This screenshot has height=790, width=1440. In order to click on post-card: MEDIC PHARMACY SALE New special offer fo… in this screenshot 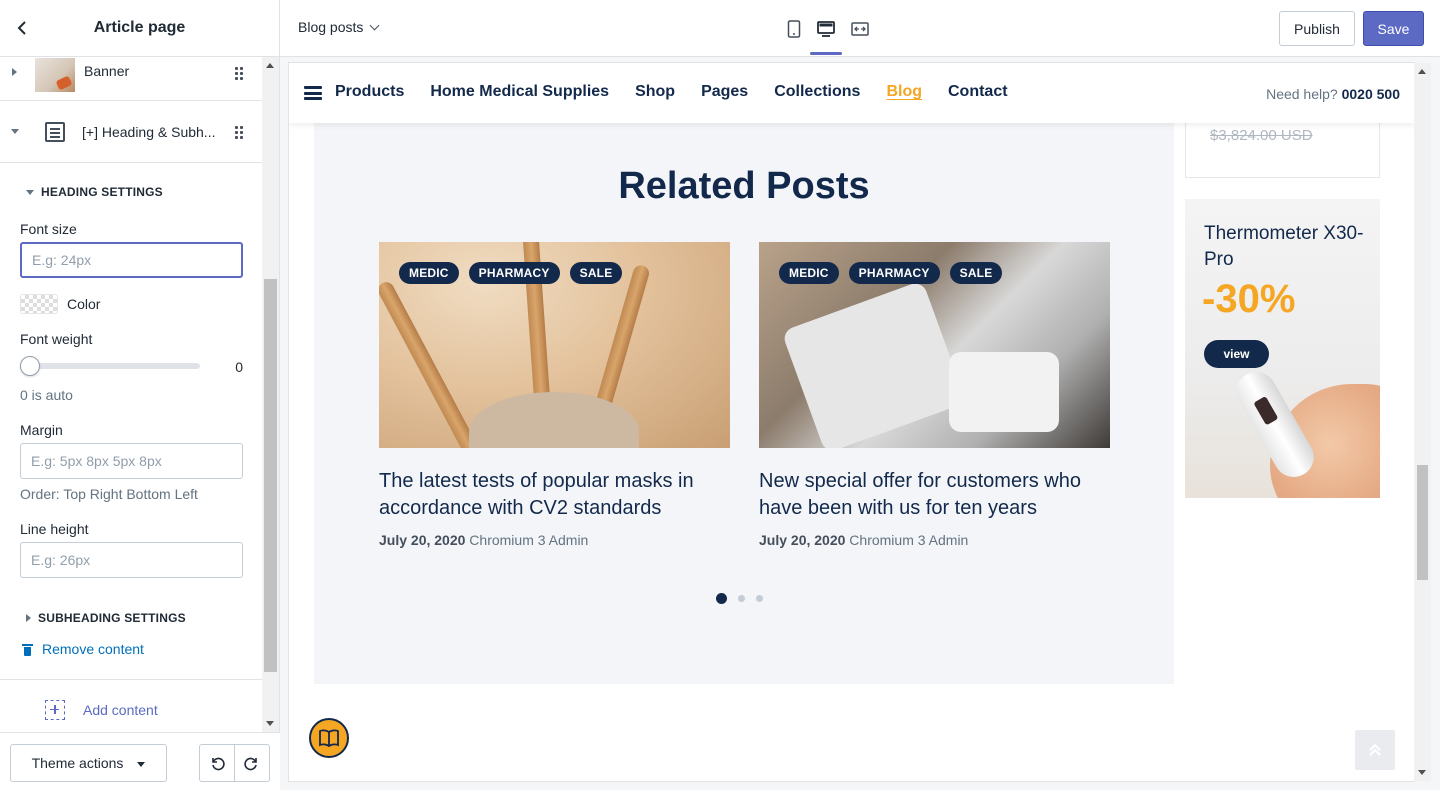, I will do `click(934, 395)`.